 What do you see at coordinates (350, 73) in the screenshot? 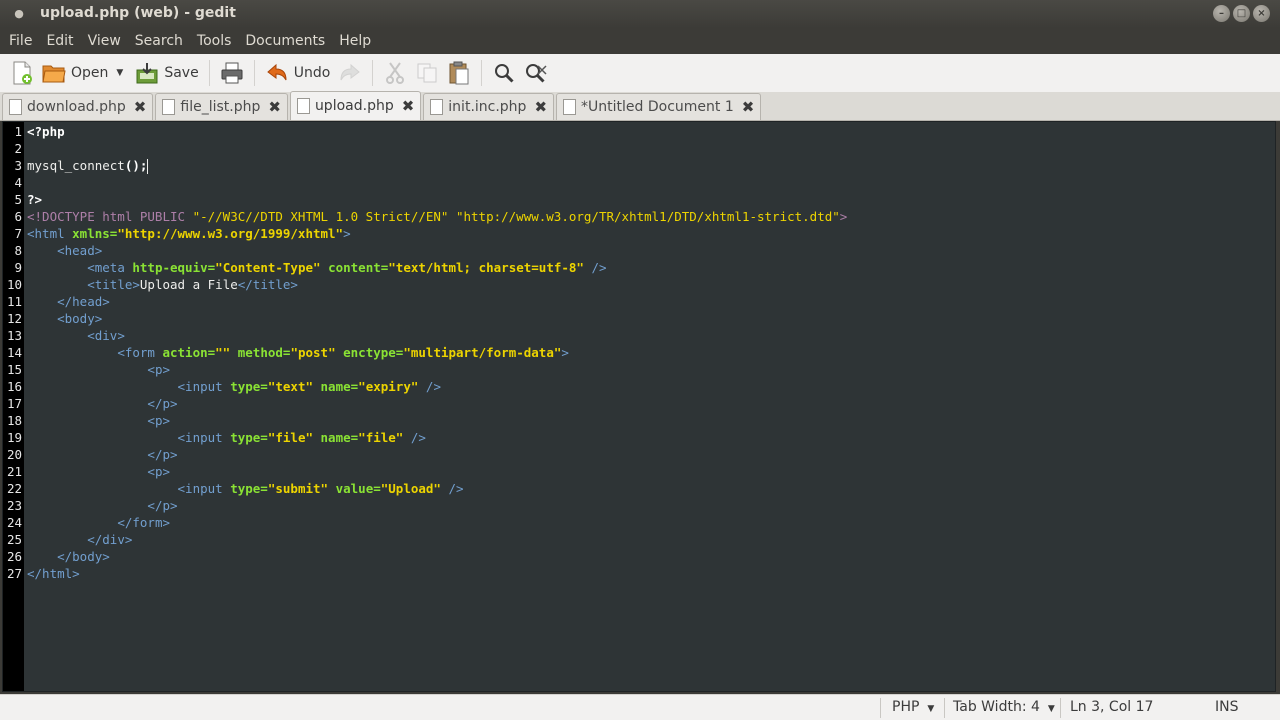
I see `redo-button` at bounding box center [350, 73].